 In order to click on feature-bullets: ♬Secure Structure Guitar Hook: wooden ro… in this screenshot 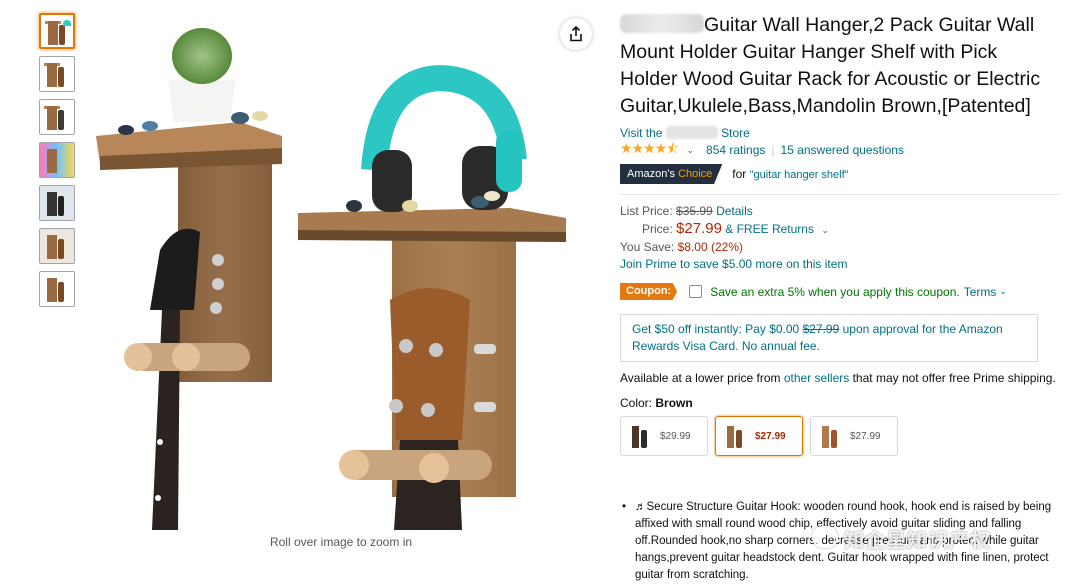, I will do `click(840, 541)`.